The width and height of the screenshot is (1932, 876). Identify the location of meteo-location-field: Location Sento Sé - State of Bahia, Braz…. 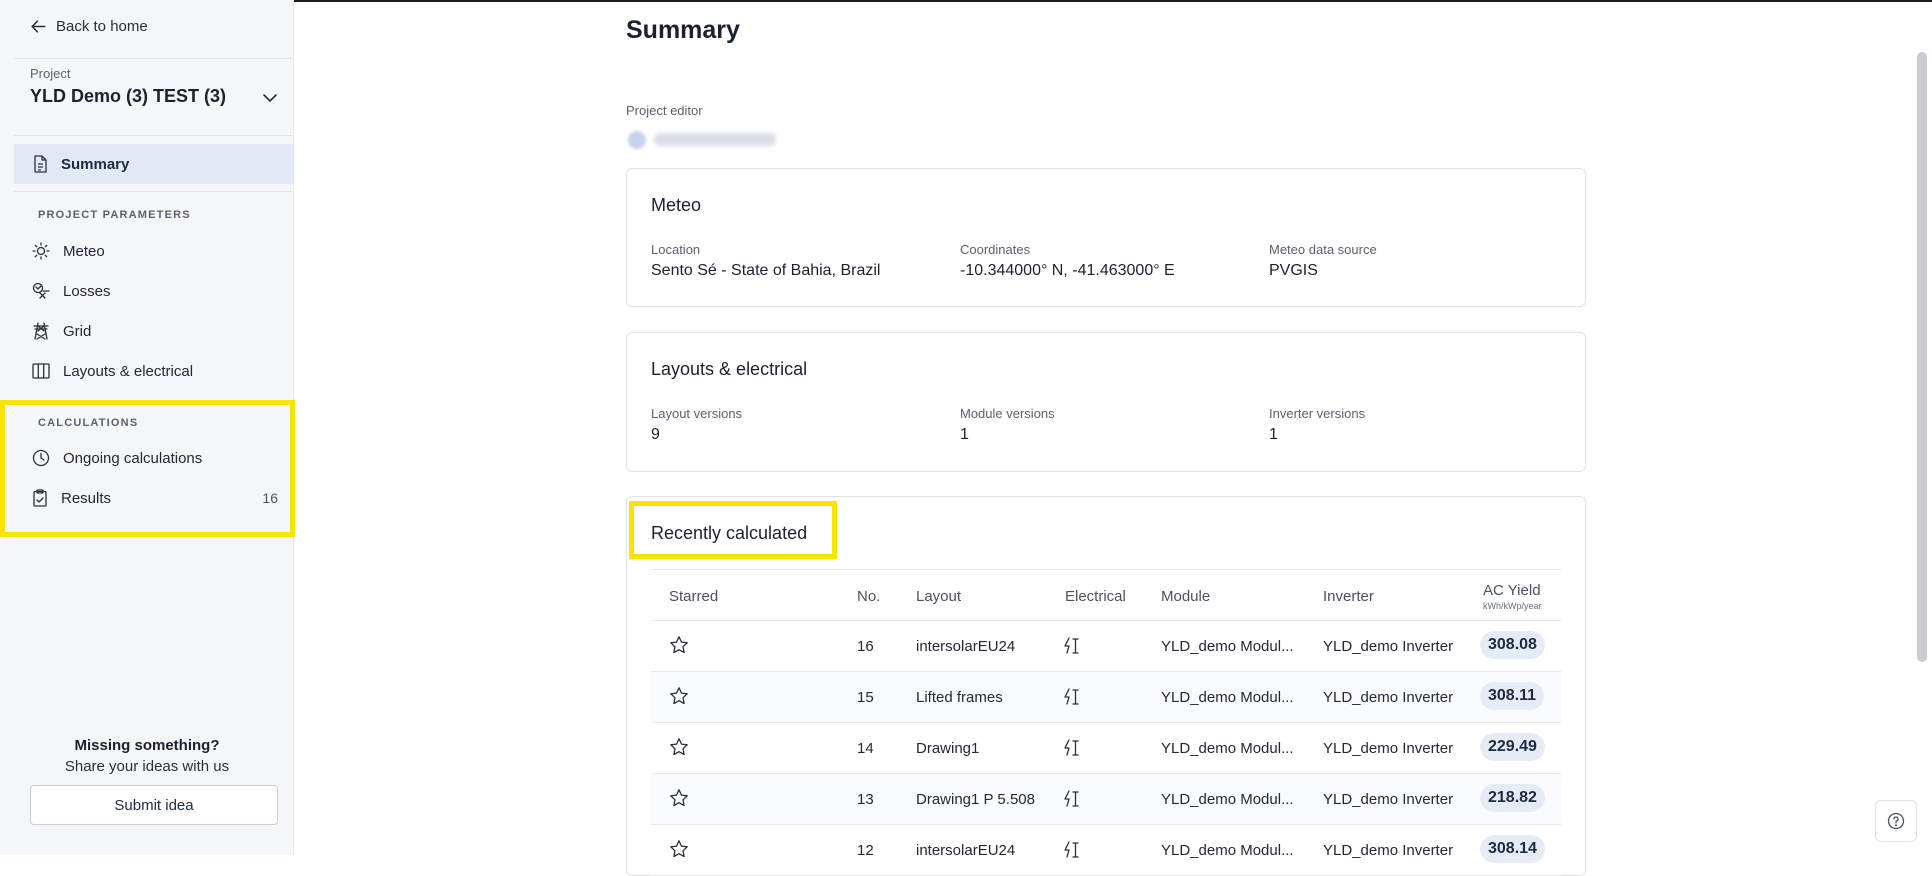
(765, 261).